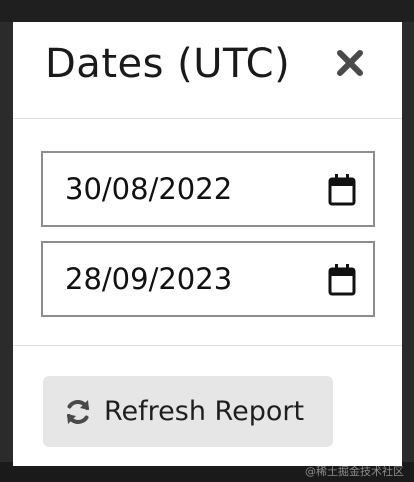  I want to click on start-date-value: 30/08/2022, so click(149, 189).